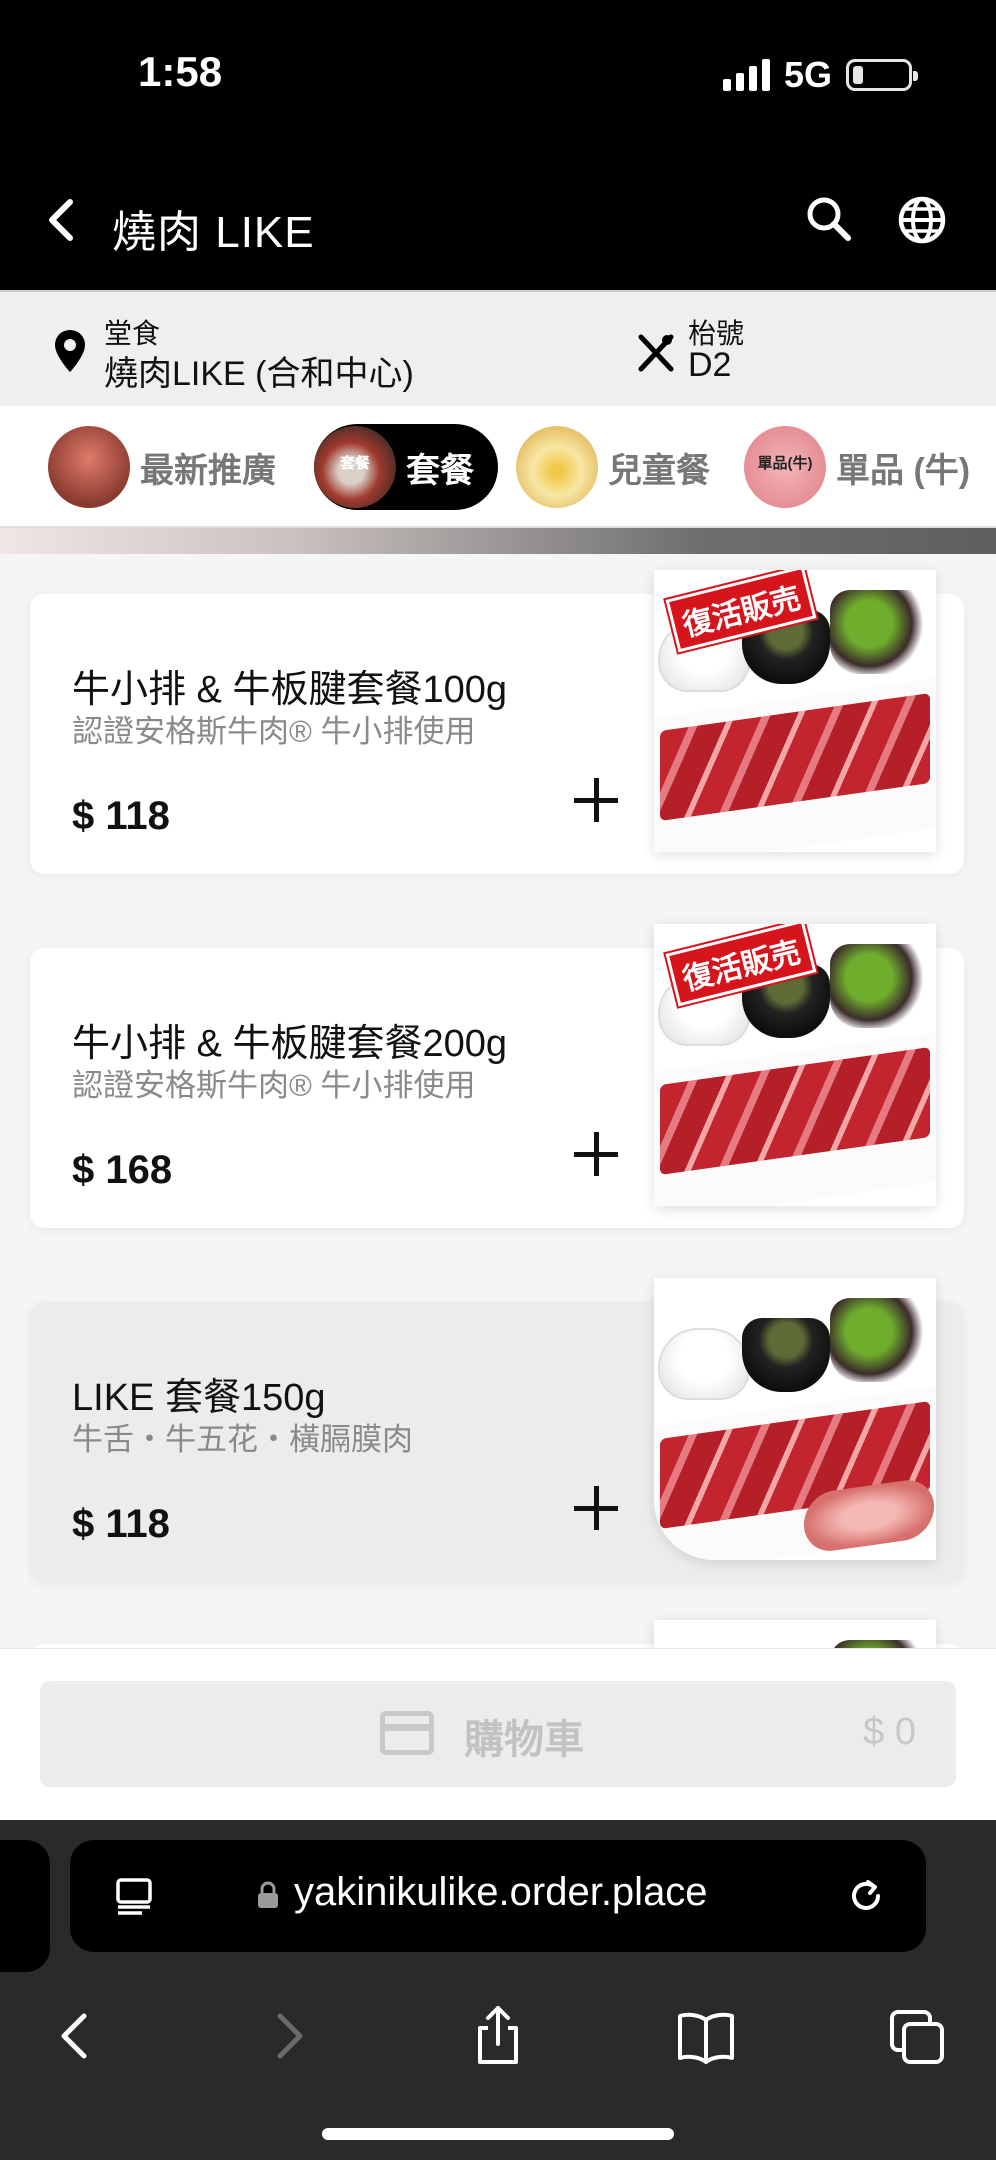 Image resolution: width=996 pixels, height=2160 pixels. I want to click on category-tabs: 最新推廣 套餐 套餐 兒童餐 單品(牛) 單品 (牛), so click(498, 467).